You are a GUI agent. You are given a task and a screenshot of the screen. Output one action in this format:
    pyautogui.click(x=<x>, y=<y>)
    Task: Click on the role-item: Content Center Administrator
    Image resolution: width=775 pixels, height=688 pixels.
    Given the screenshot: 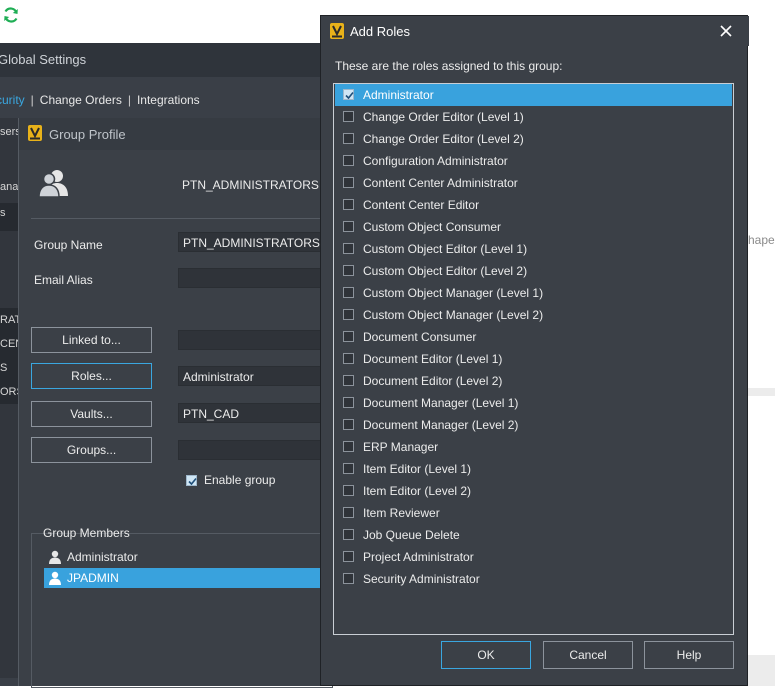 What is the action you would take?
    pyautogui.click(x=533, y=183)
    